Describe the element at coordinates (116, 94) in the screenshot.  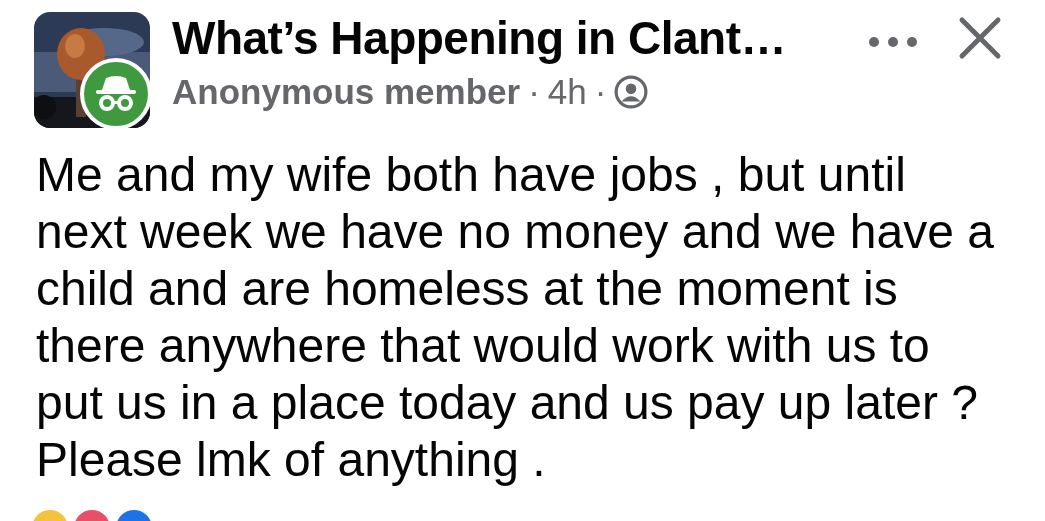
I see `incognito-badge-icon` at that location.